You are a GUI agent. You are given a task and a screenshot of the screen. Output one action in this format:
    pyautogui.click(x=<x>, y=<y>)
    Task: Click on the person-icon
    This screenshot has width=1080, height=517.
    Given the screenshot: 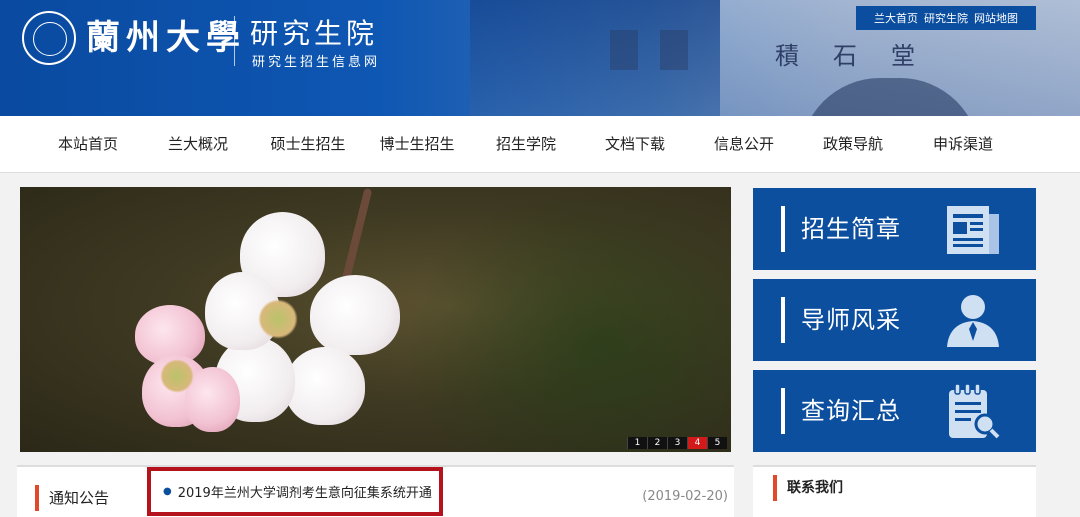 What is the action you would take?
    pyautogui.click(x=973, y=321)
    